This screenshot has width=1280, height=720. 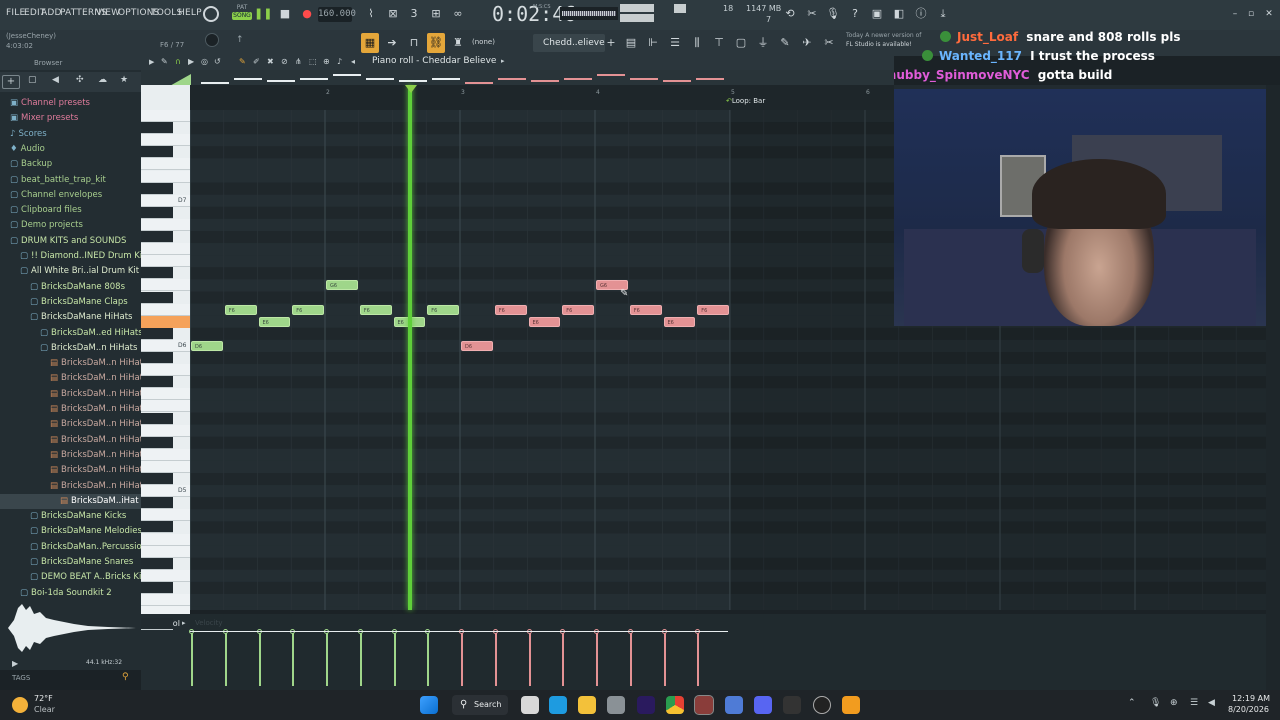 What do you see at coordinates (70, 577) in the screenshot?
I see `browser-item: ▢ DEMO BEAT A..Bricks Kit` at bounding box center [70, 577].